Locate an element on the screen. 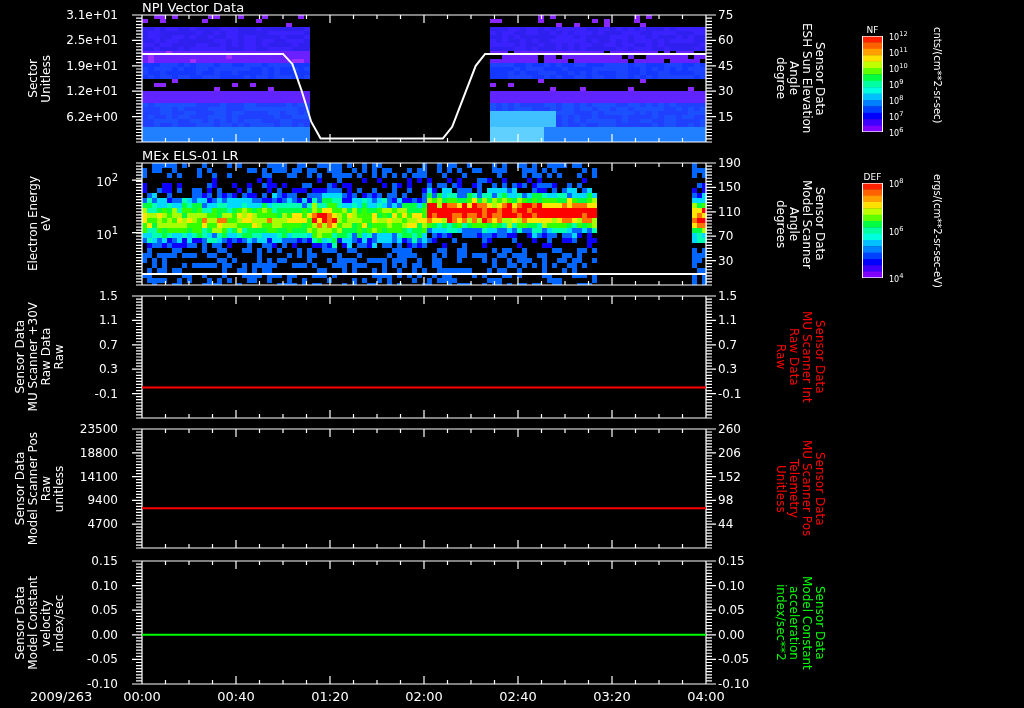 Image resolution: width=1024 pixels, height=708 pixels. time-label: 00:40 is located at coordinates (236, 696).